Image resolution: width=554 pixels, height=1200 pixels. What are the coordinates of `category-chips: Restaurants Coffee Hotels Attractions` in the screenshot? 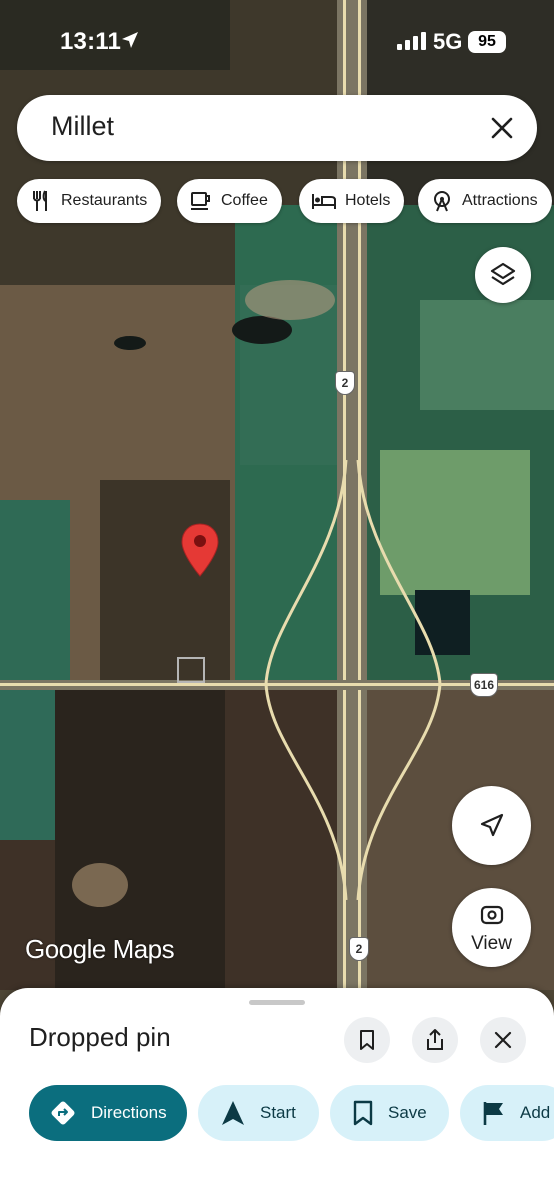 It's located at (285, 201).